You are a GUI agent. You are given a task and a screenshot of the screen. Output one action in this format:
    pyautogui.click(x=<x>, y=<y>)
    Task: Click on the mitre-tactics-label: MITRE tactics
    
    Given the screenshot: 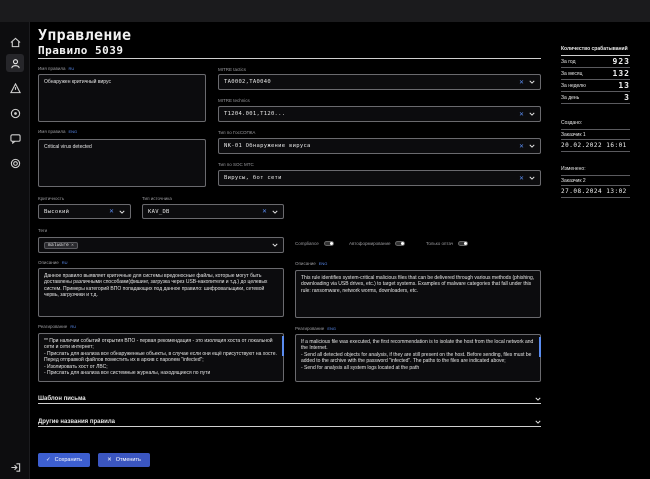 What is the action you would take?
    pyautogui.click(x=232, y=69)
    